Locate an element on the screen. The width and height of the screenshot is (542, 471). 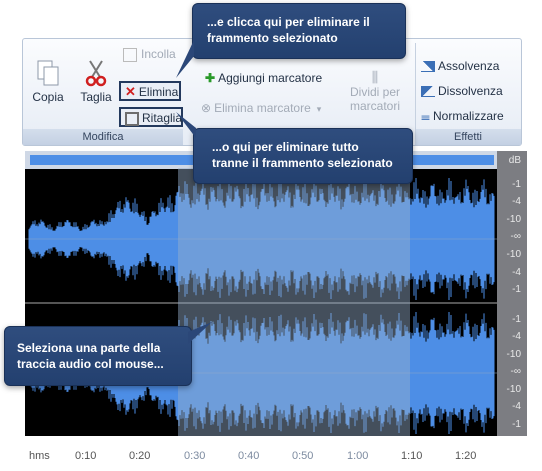
split-label-line2: marcatori is located at coordinates (374, 106).